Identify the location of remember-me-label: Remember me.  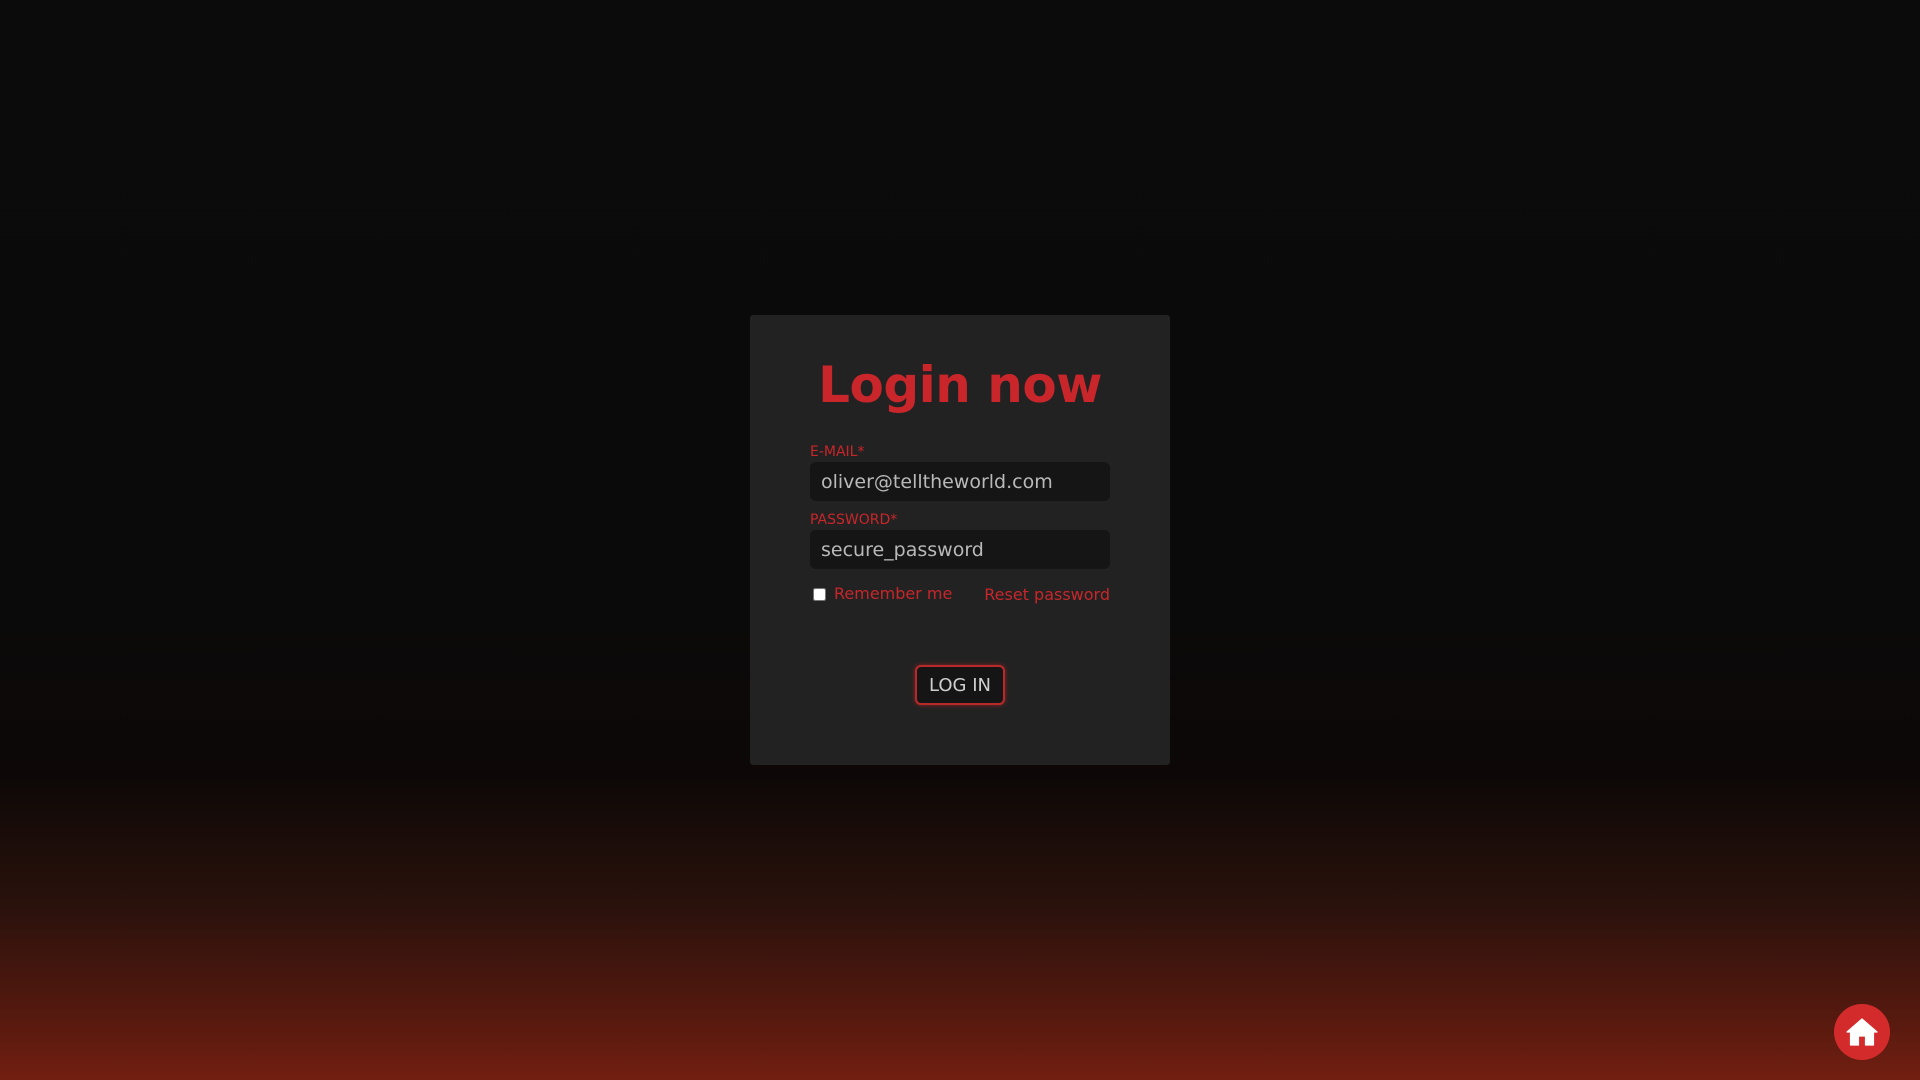
(893, 594).